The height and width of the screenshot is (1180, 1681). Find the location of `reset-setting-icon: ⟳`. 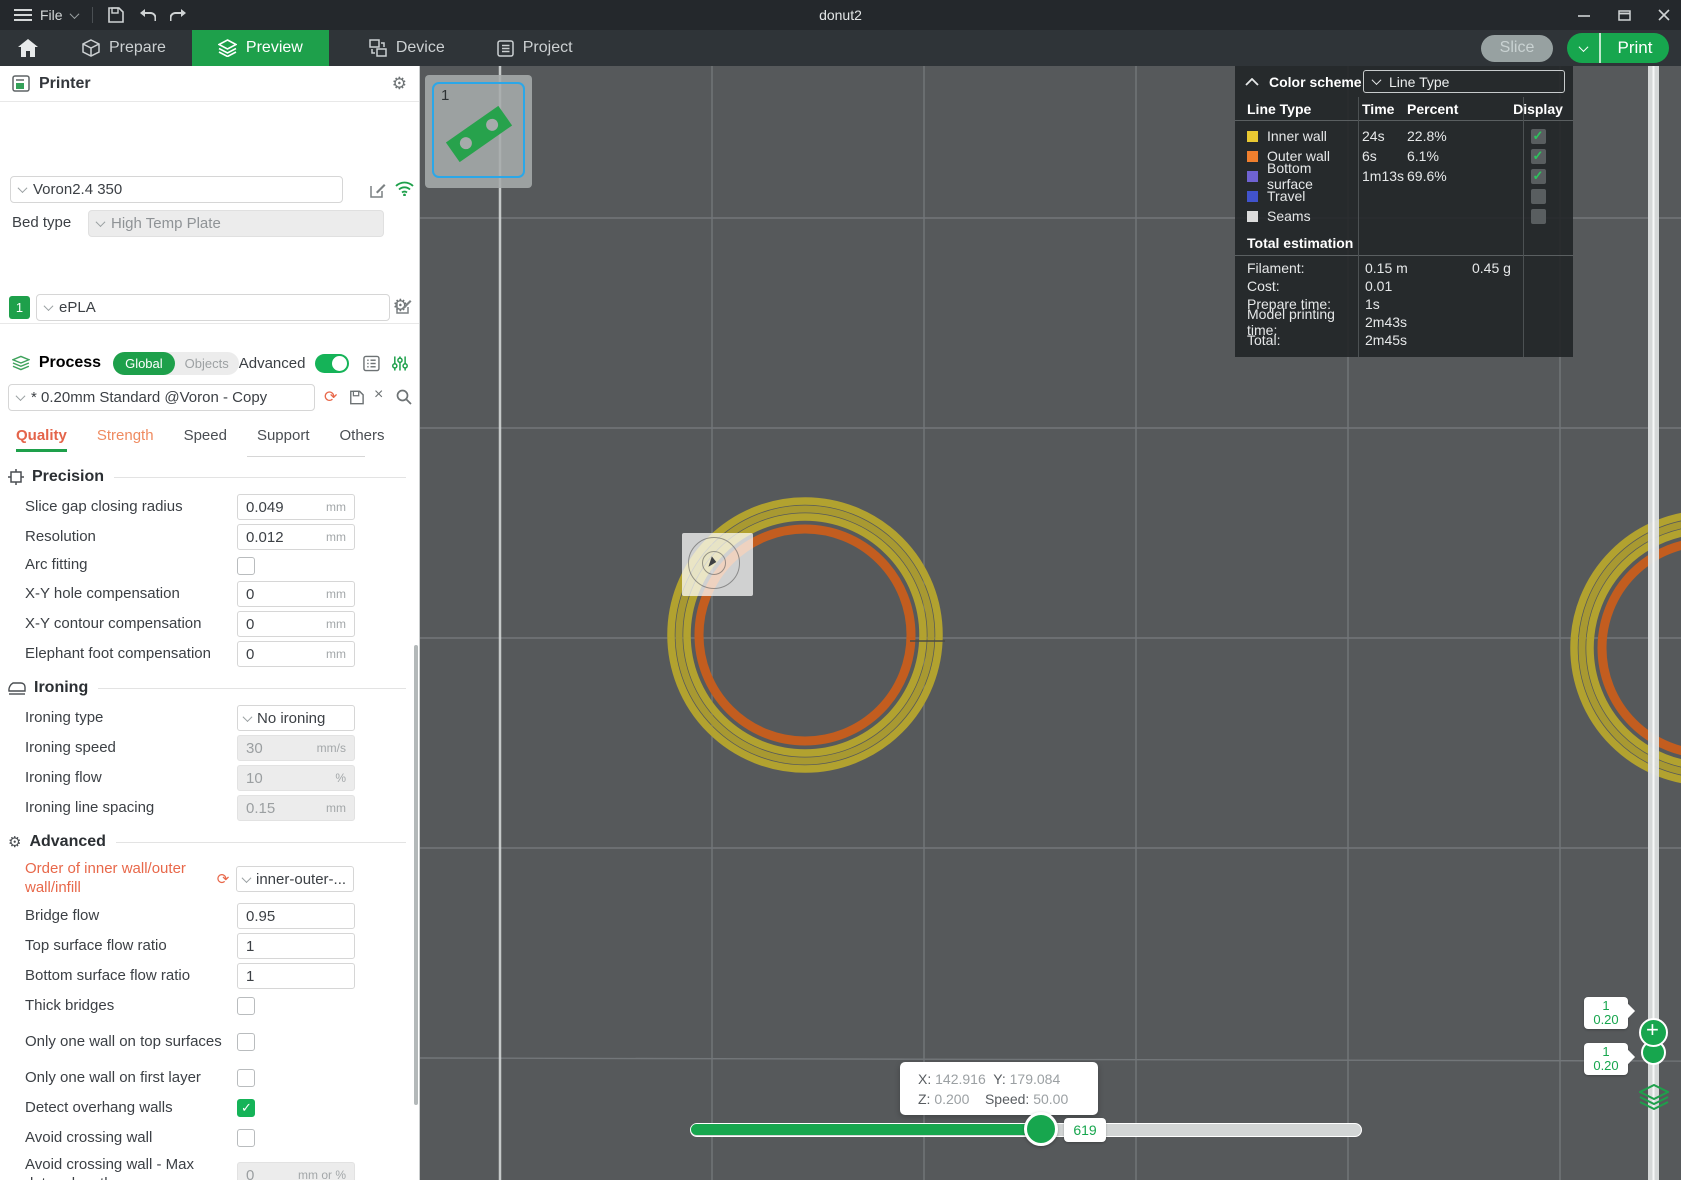

reset-setting-icon: ⟳ is located at coordinates (223, 879).